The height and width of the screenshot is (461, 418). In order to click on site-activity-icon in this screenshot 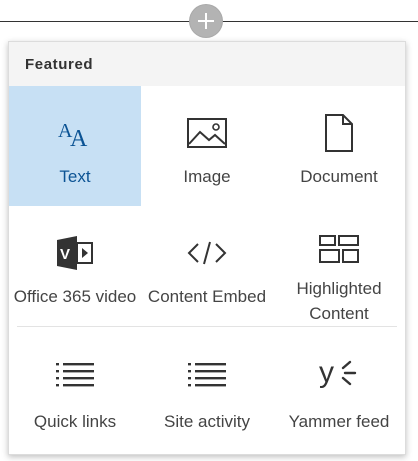, I will do `click(207, 374)`.